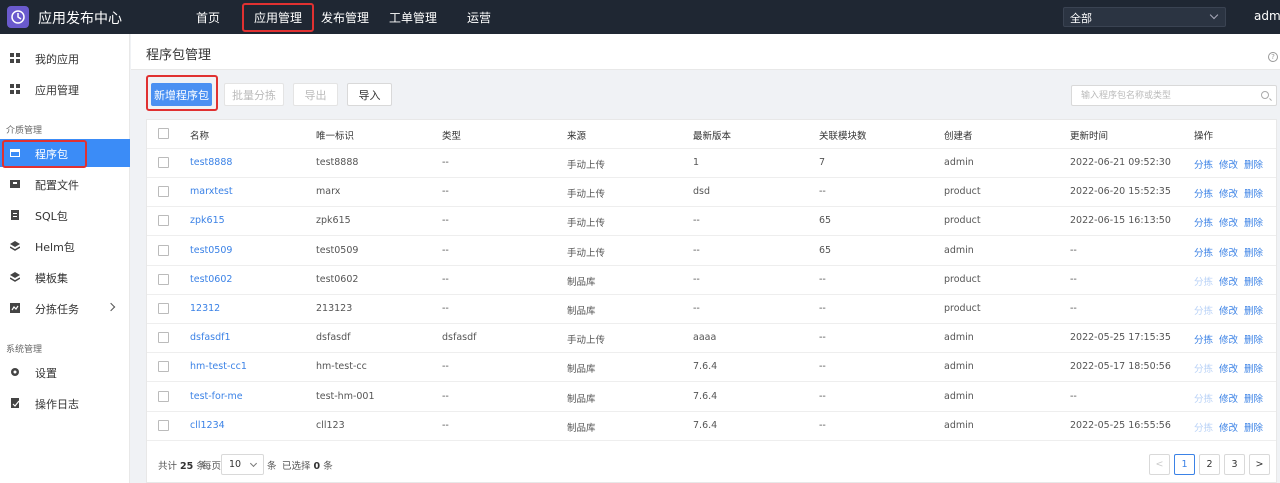 The height and width of the screenshot is (483, 1280). I want to click on page-button-2: 2, so click(1209, 464).